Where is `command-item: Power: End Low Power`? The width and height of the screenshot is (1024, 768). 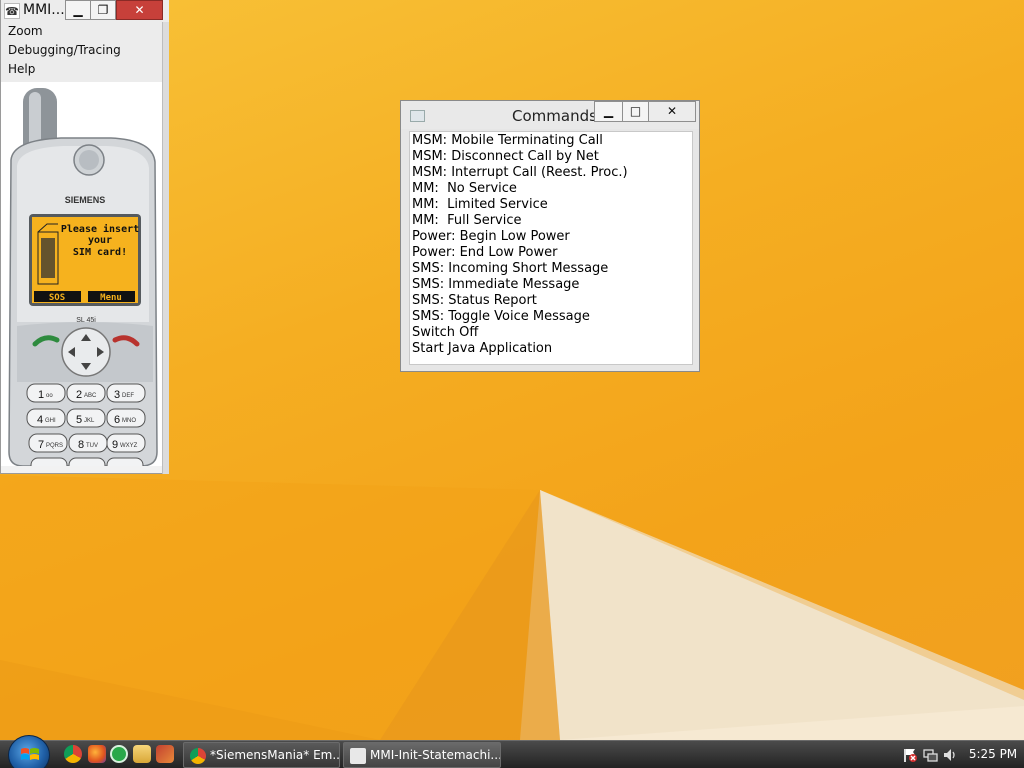 command-item: Power: End Low Power is located at coordinates (551, 253).